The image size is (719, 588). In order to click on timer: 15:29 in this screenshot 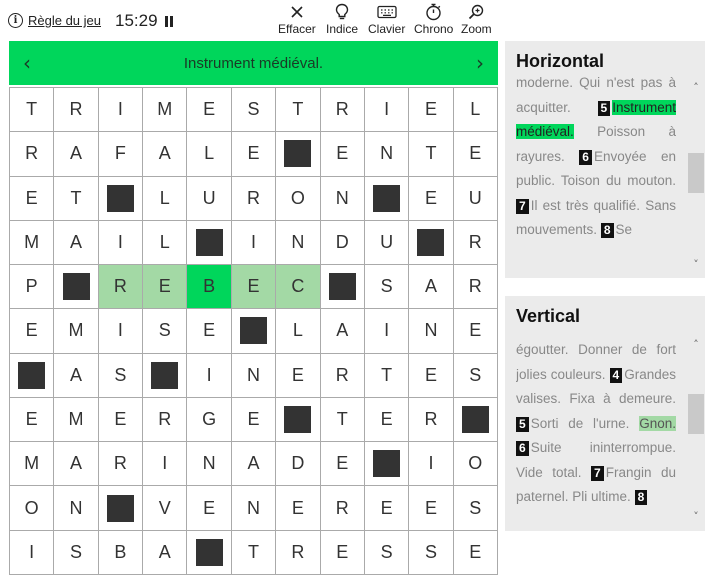, I will do `click(144, 21)`.